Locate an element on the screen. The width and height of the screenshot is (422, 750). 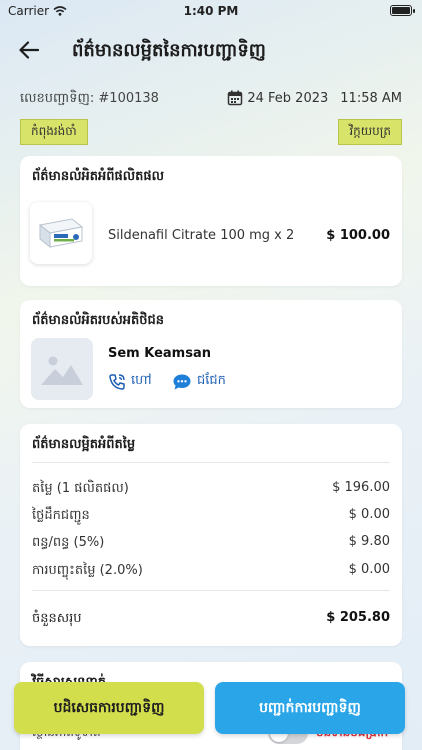
product-price: $ 100.00 is located at coordinates (358, 235).